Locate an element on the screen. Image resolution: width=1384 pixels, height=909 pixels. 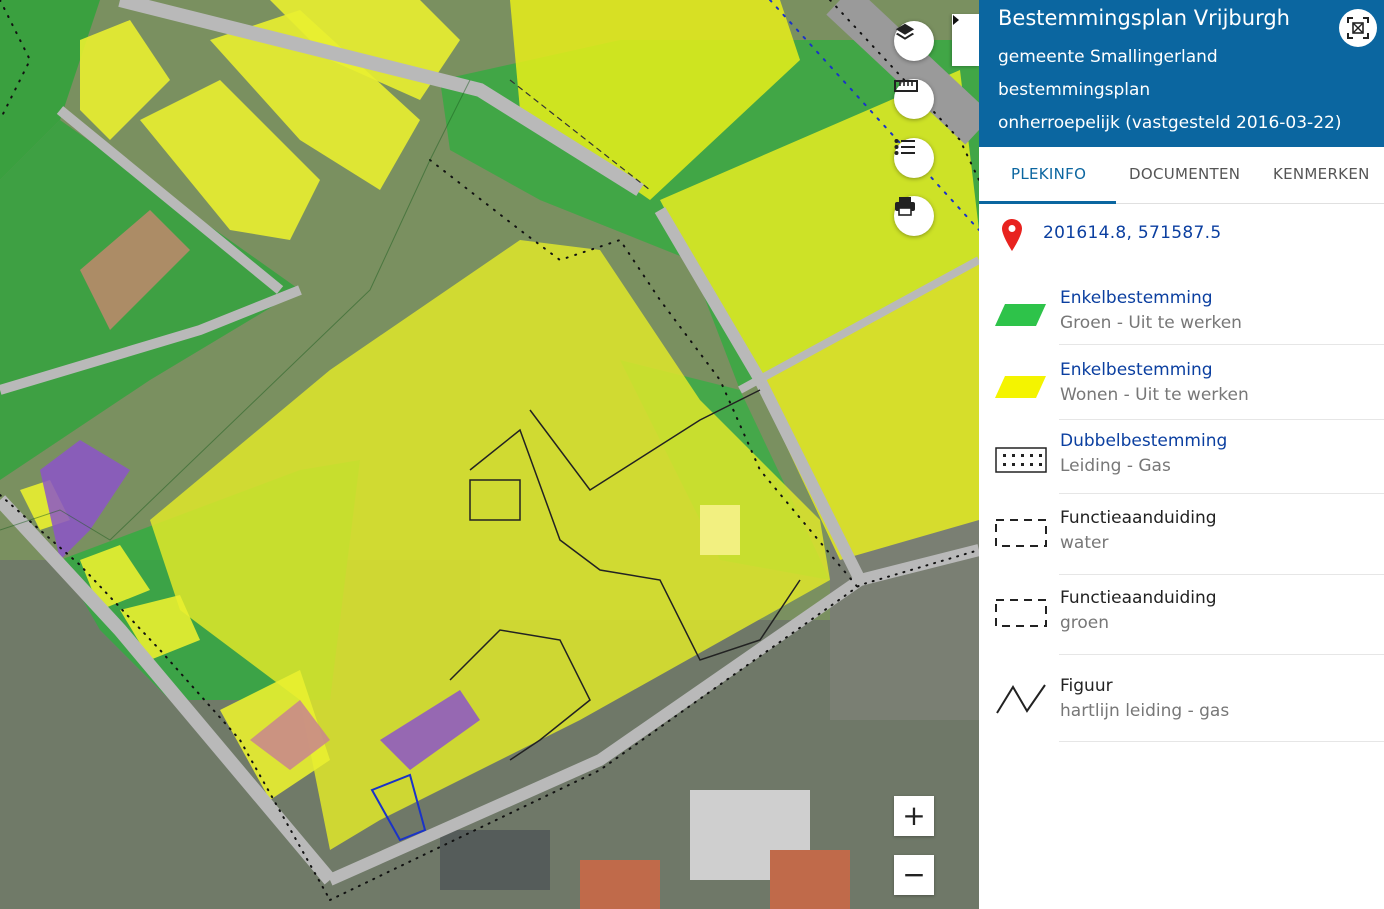
list-icon is located at coordinates (904, 147).